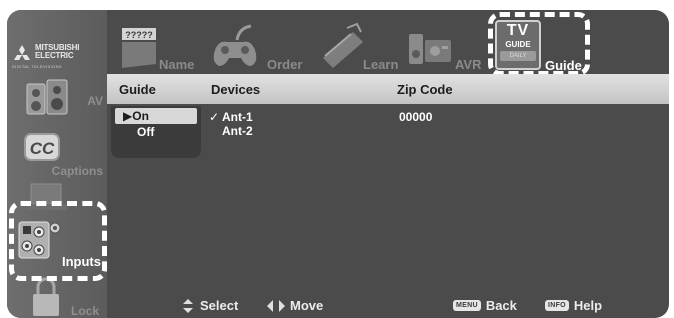  What do you see at coordinates (539, 44) in the screenshot?
I see `guide-highlight-box` at bounding box center [539, 44].